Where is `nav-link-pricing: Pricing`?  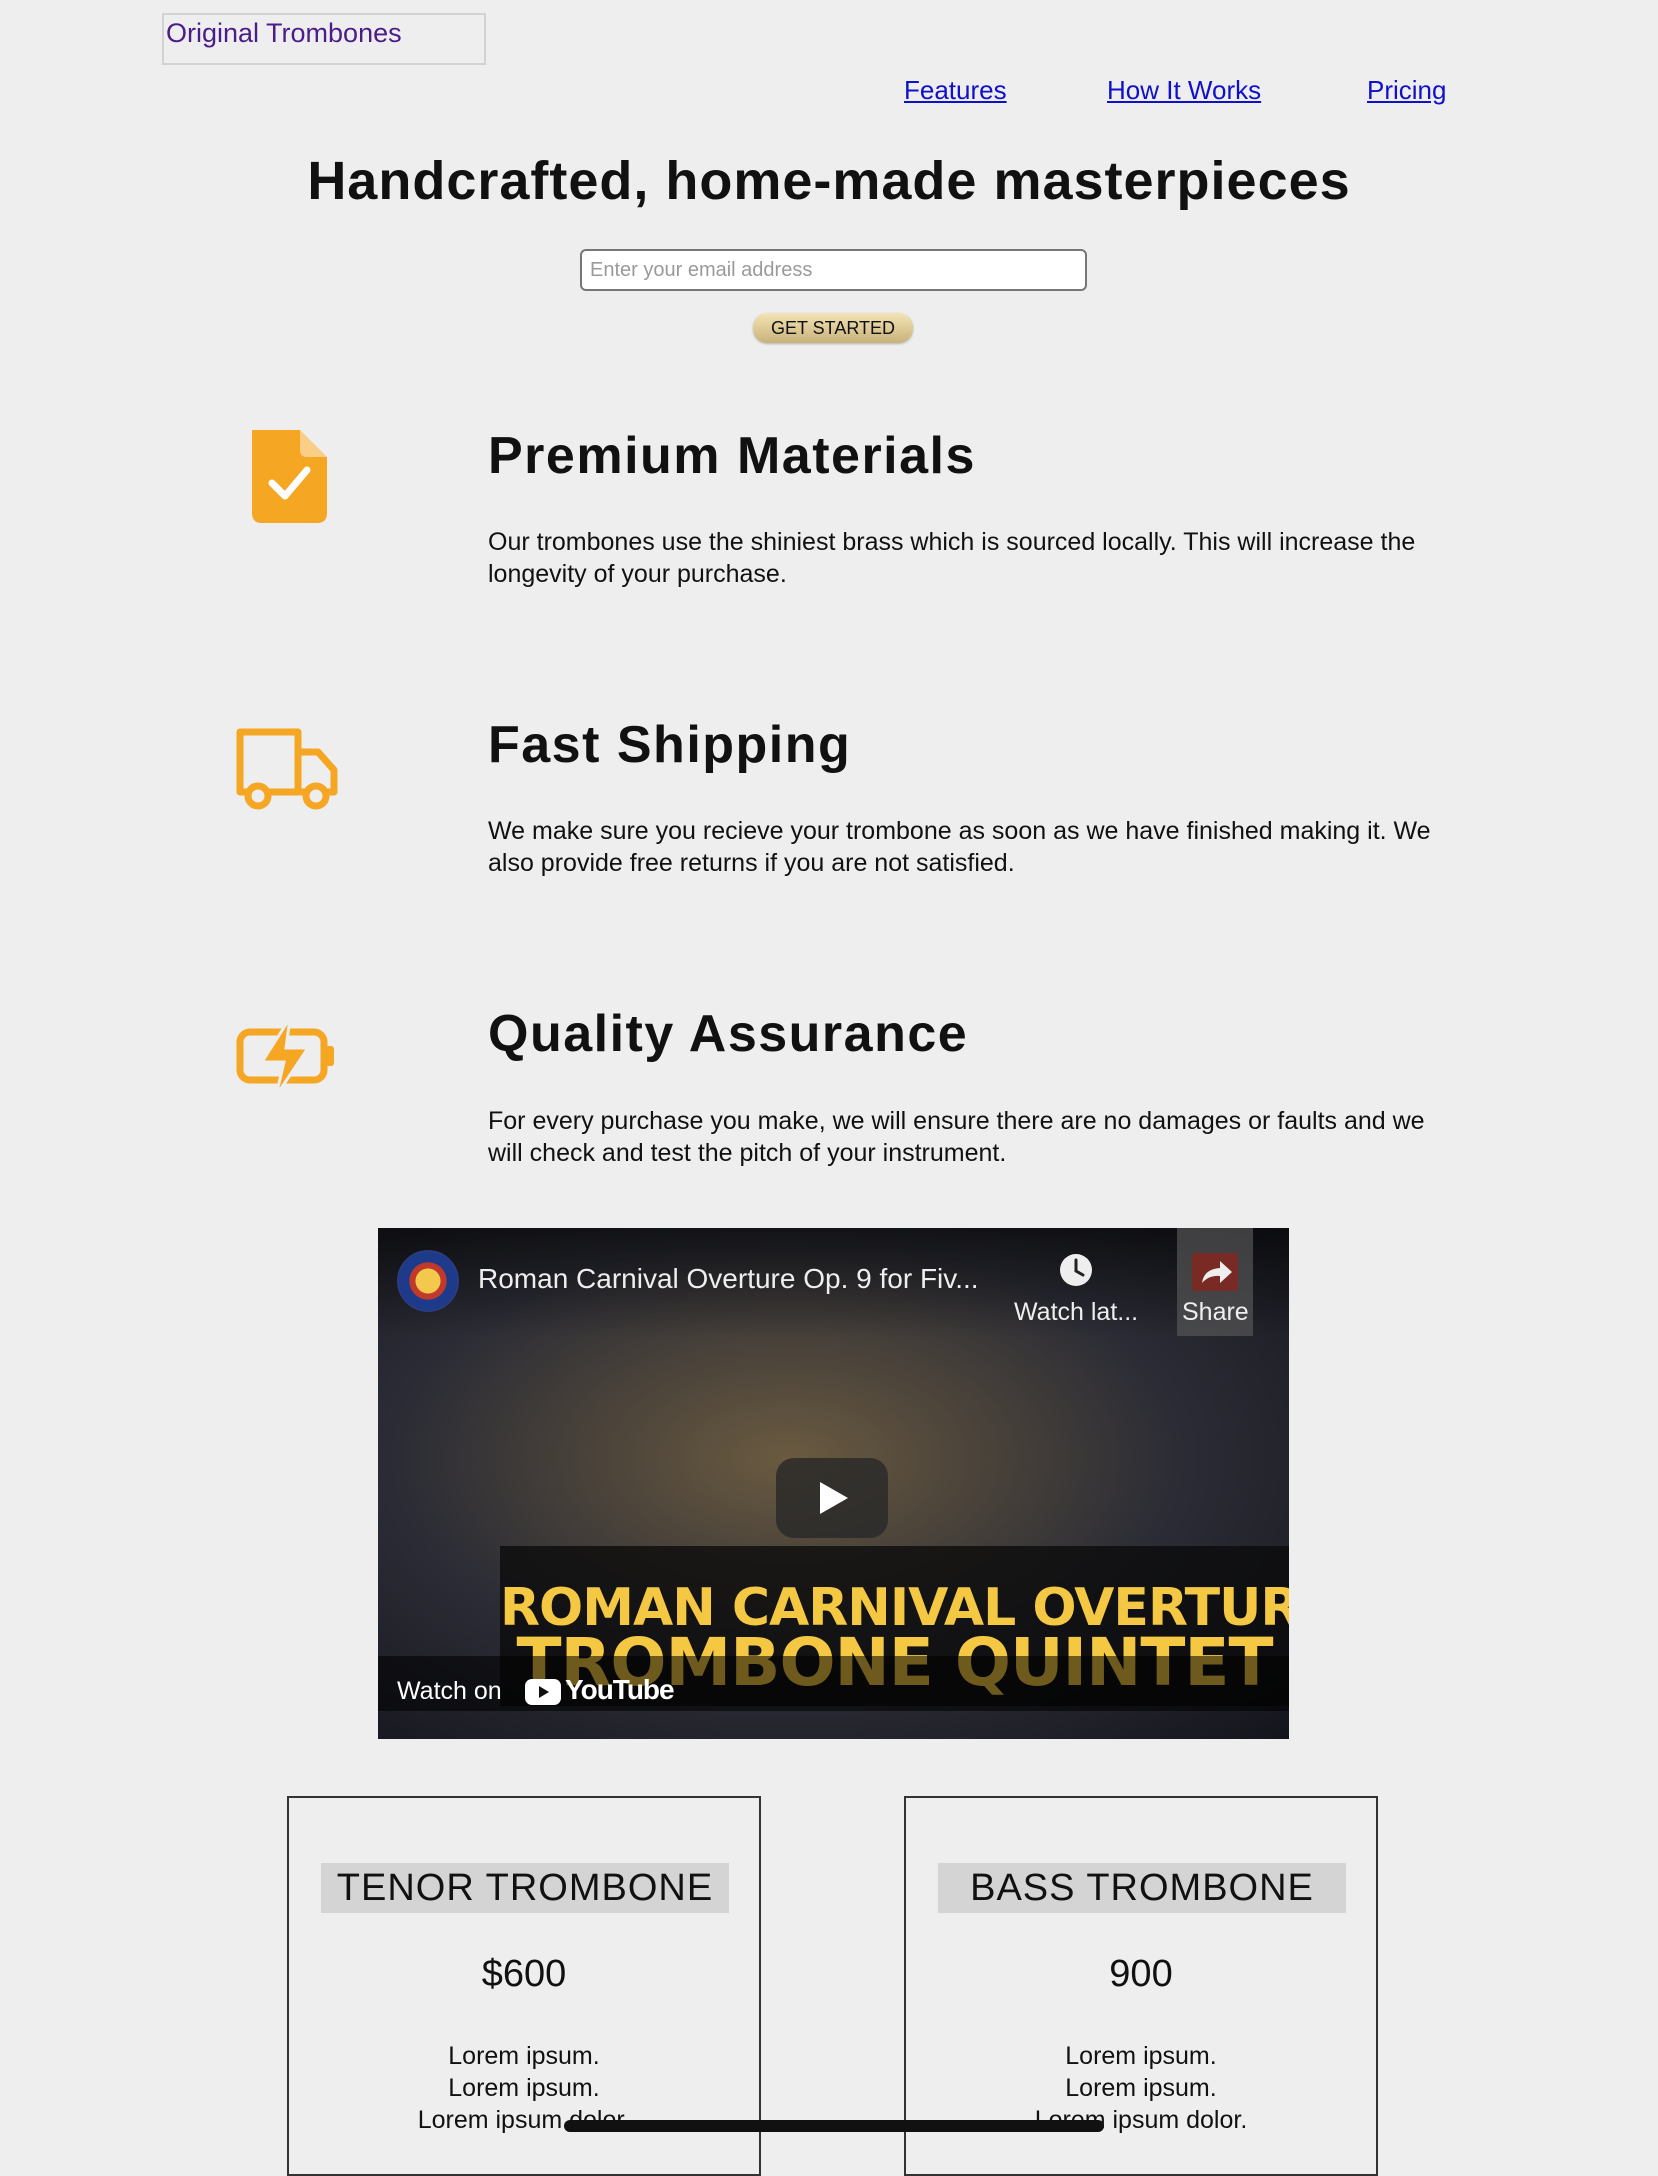 nav-link-pricing: Pricing is located at coordinates (1406, 90).